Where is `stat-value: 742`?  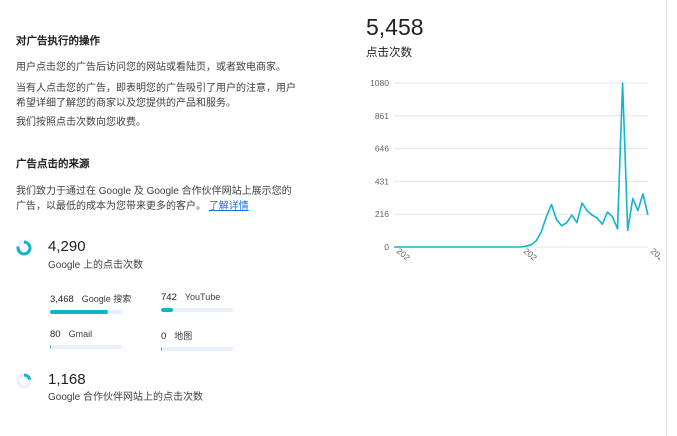 stat-value: 742 is located at coordinates (169, 297).